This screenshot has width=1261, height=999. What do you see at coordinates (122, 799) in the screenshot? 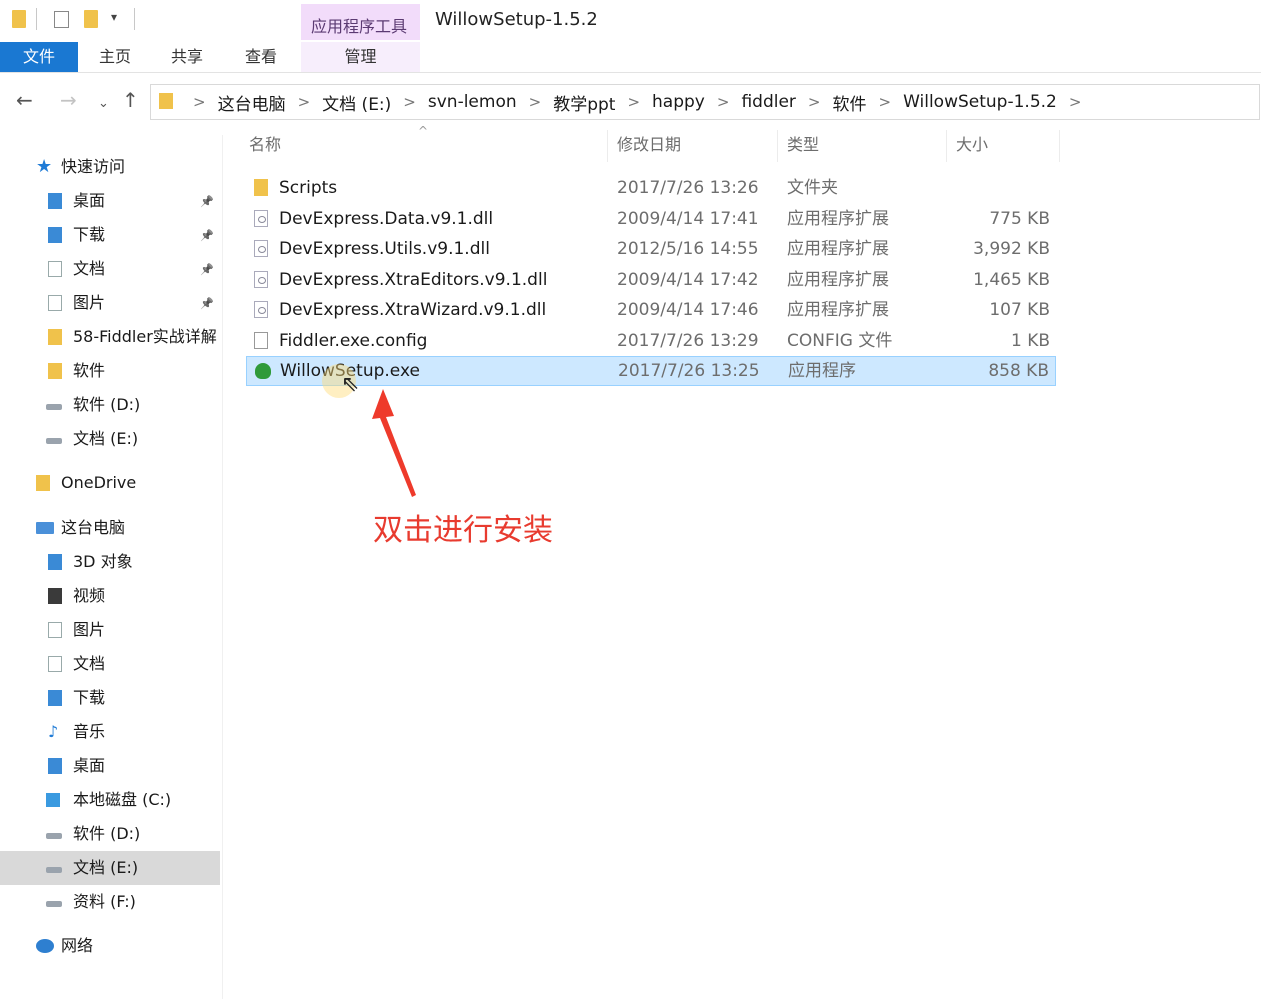
I see `sidebar-item-label: 本地磁盘 (C:)` at bounding box center [122, 799].